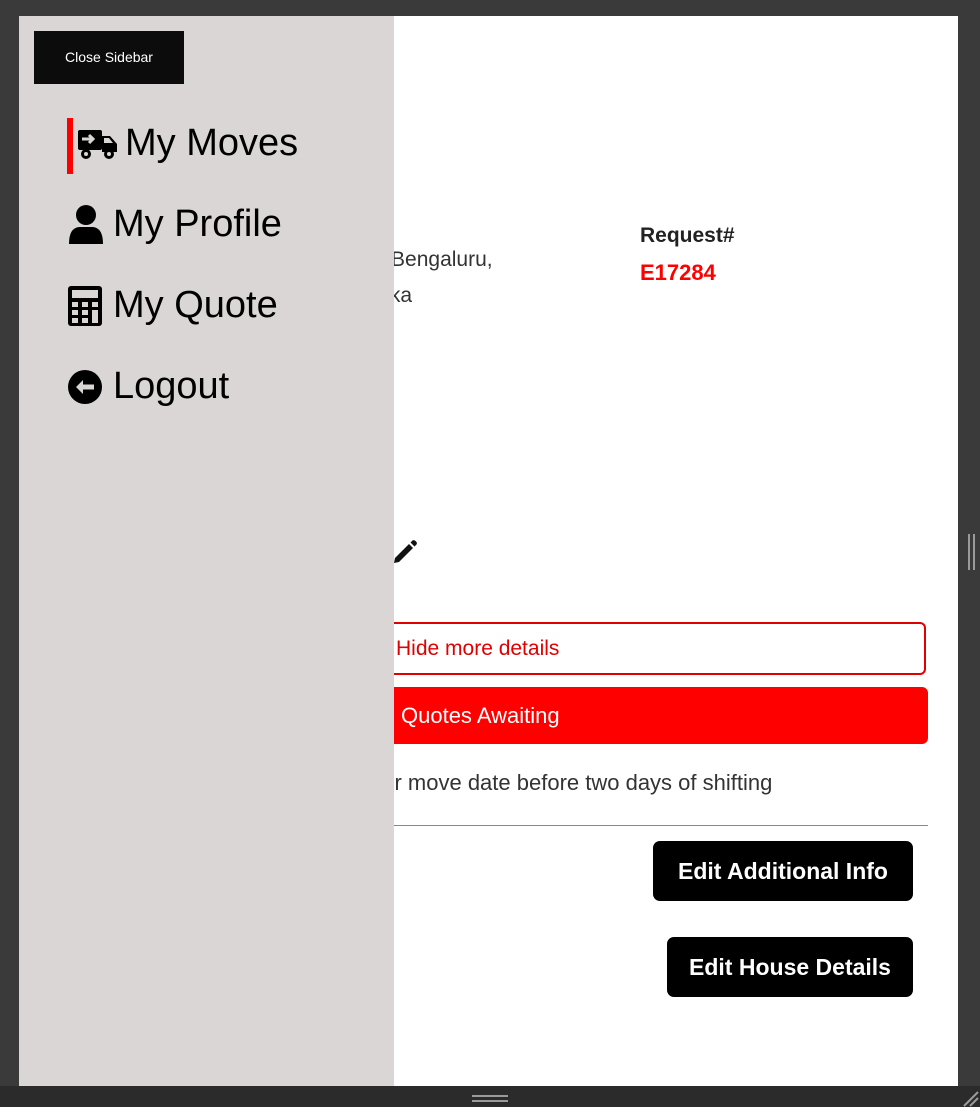 This screenshot has width=980, height=1107. I want to click on sidebar-item-my-profile: My Profile, so click(174, 224).